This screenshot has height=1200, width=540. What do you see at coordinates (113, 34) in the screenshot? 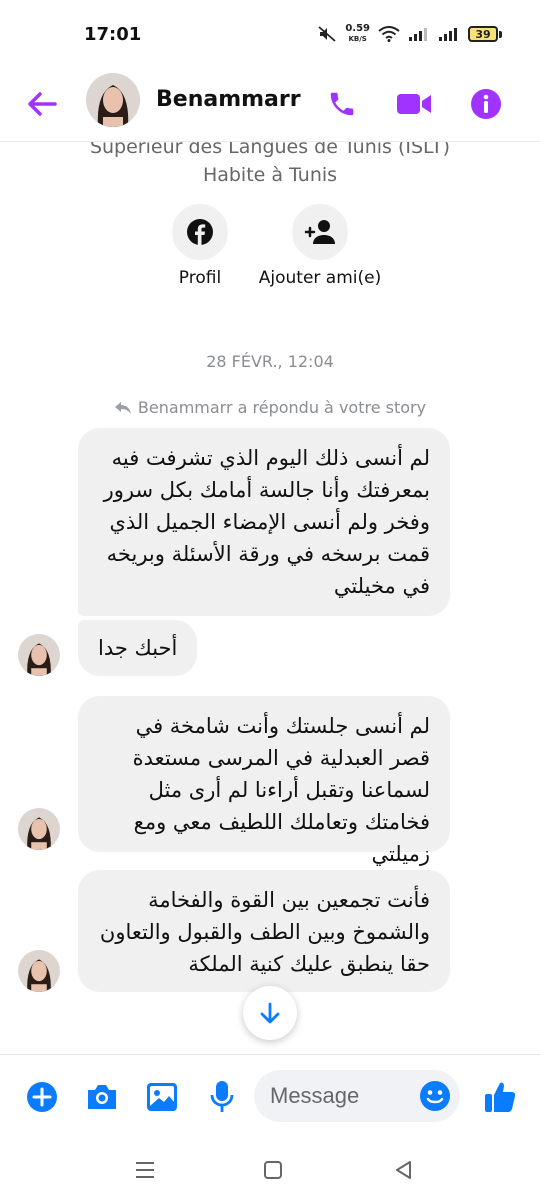
I see `status-time: 17:01` at bounding box center [113, 34].